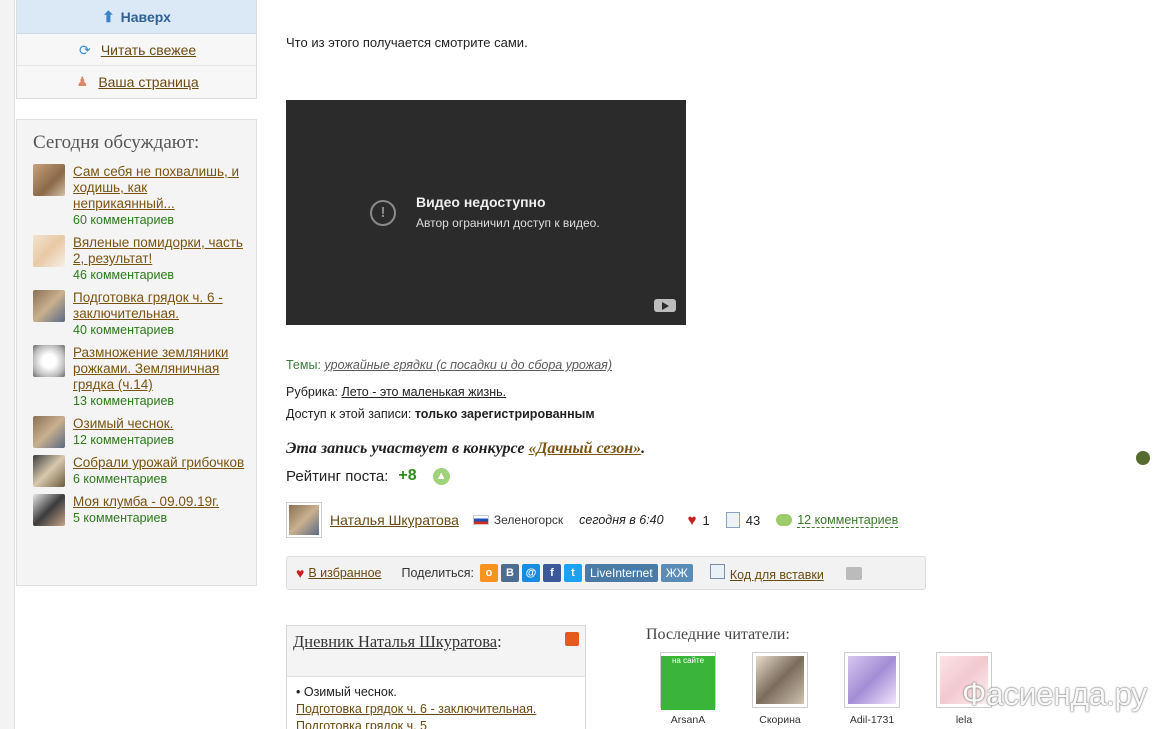 The width and height of the screenshot is (1162, 729). Describe the element at coordinates (853, 573) in the screenshot. I see `print-icon` at that location.